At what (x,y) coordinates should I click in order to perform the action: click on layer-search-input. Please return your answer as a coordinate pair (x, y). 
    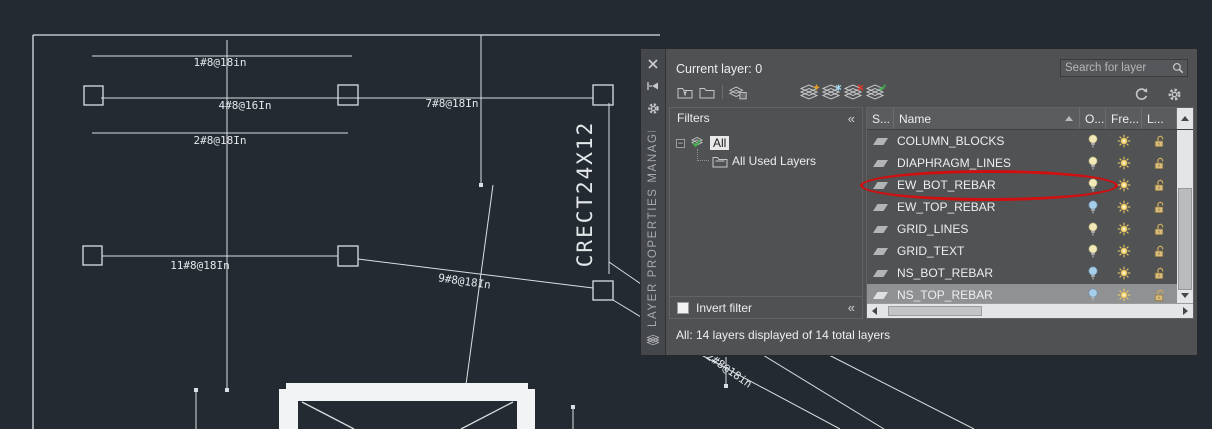
    Looking at the image, I should click on (1116, 68).